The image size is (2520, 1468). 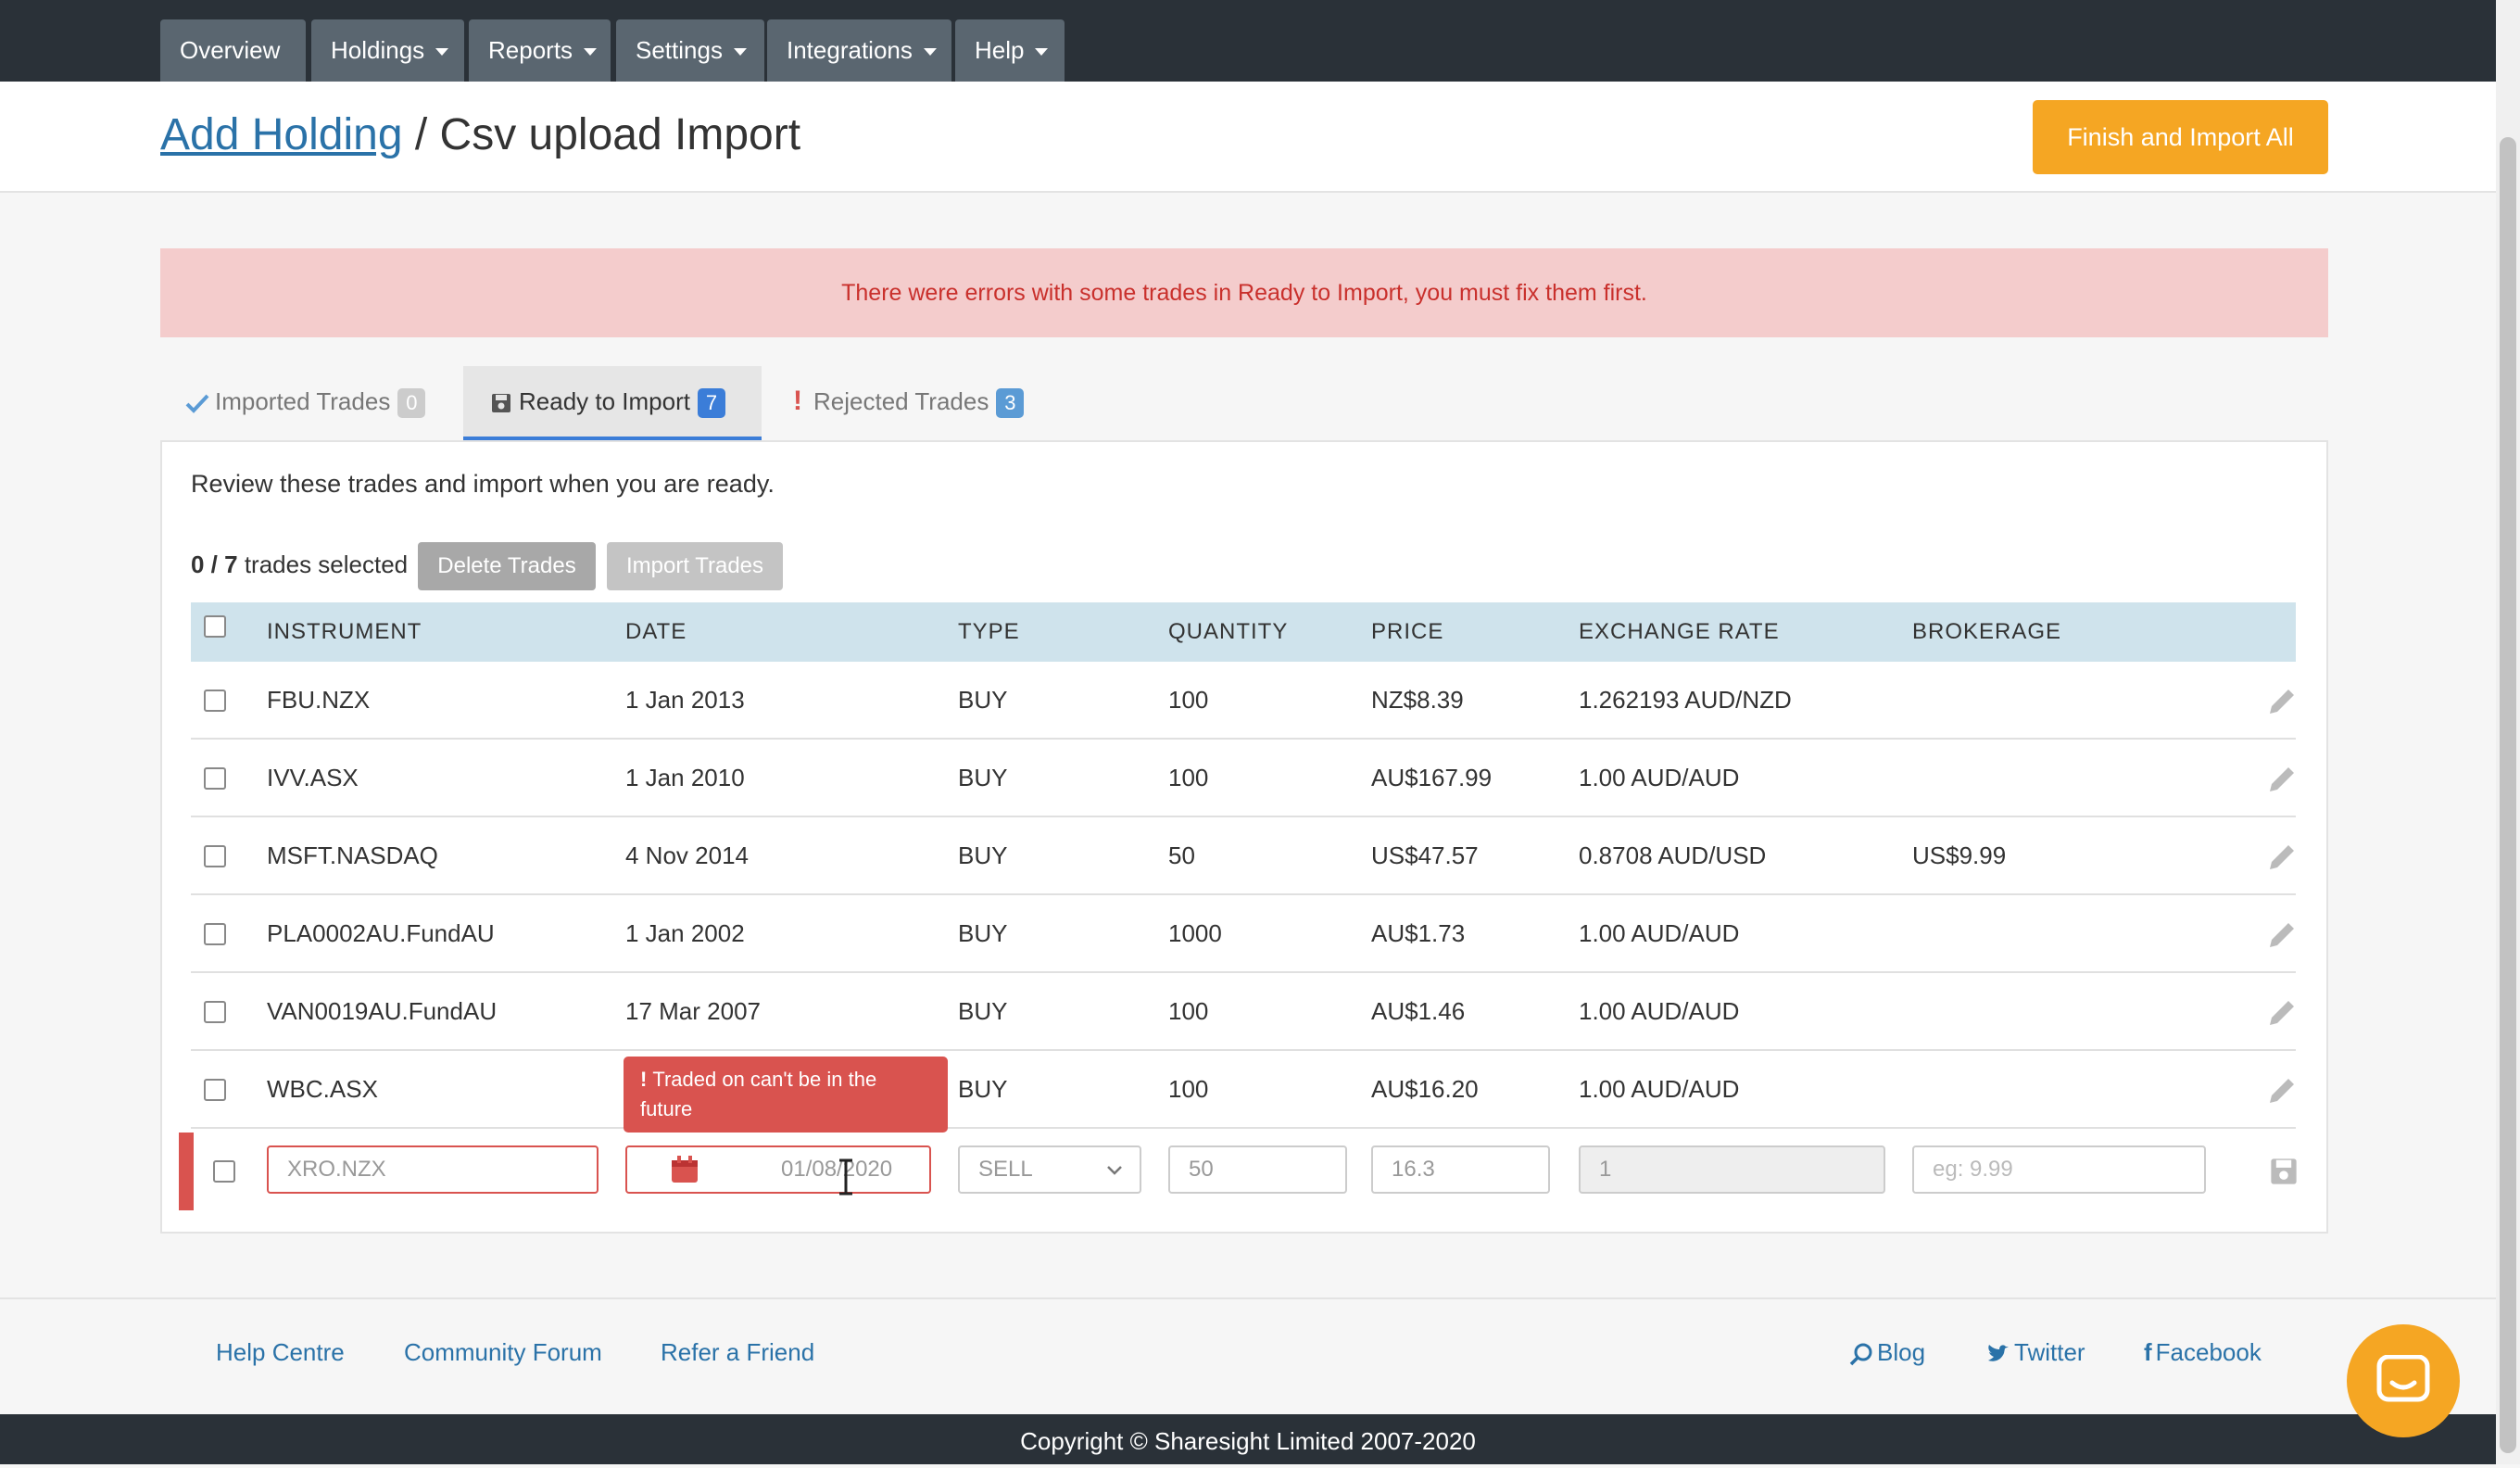 I want to click on nav-reports-label: Reports, so click(x=530, y=50).